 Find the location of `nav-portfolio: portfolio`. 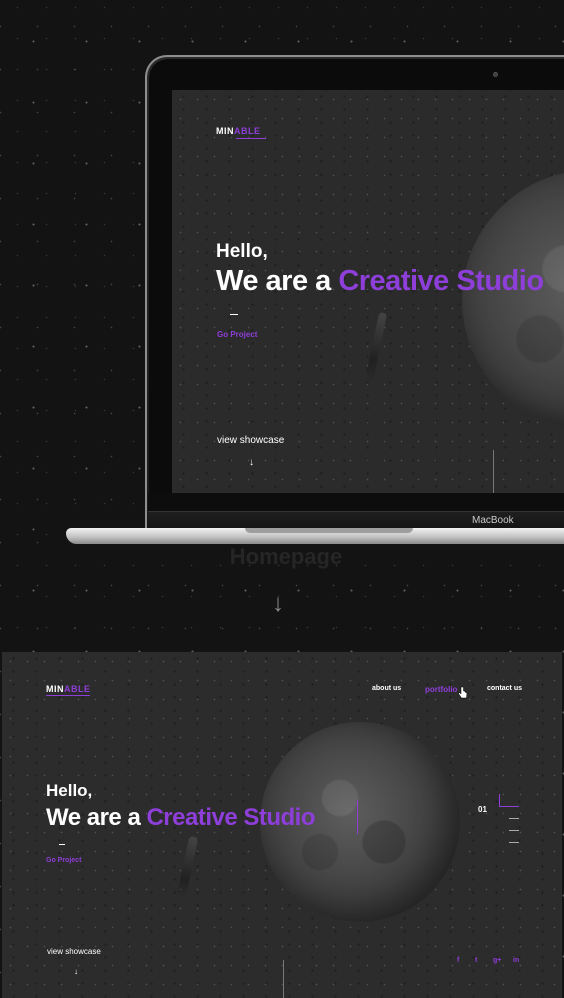

nav-portfolio: portfolio is located at coordinates (441, 689).